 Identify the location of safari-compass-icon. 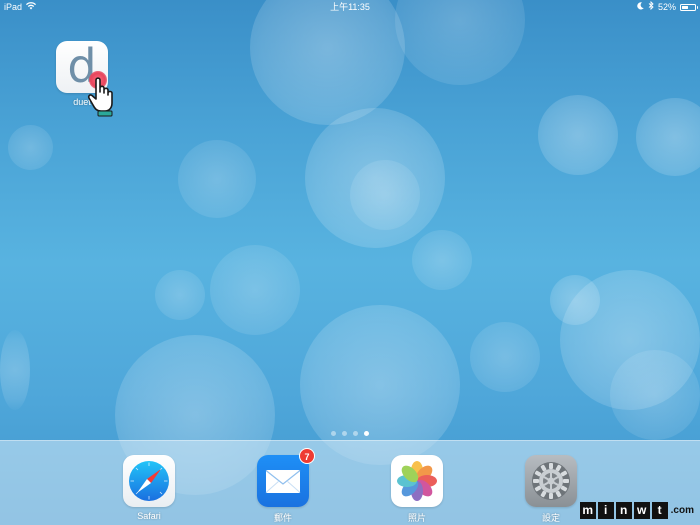
(149, 481).